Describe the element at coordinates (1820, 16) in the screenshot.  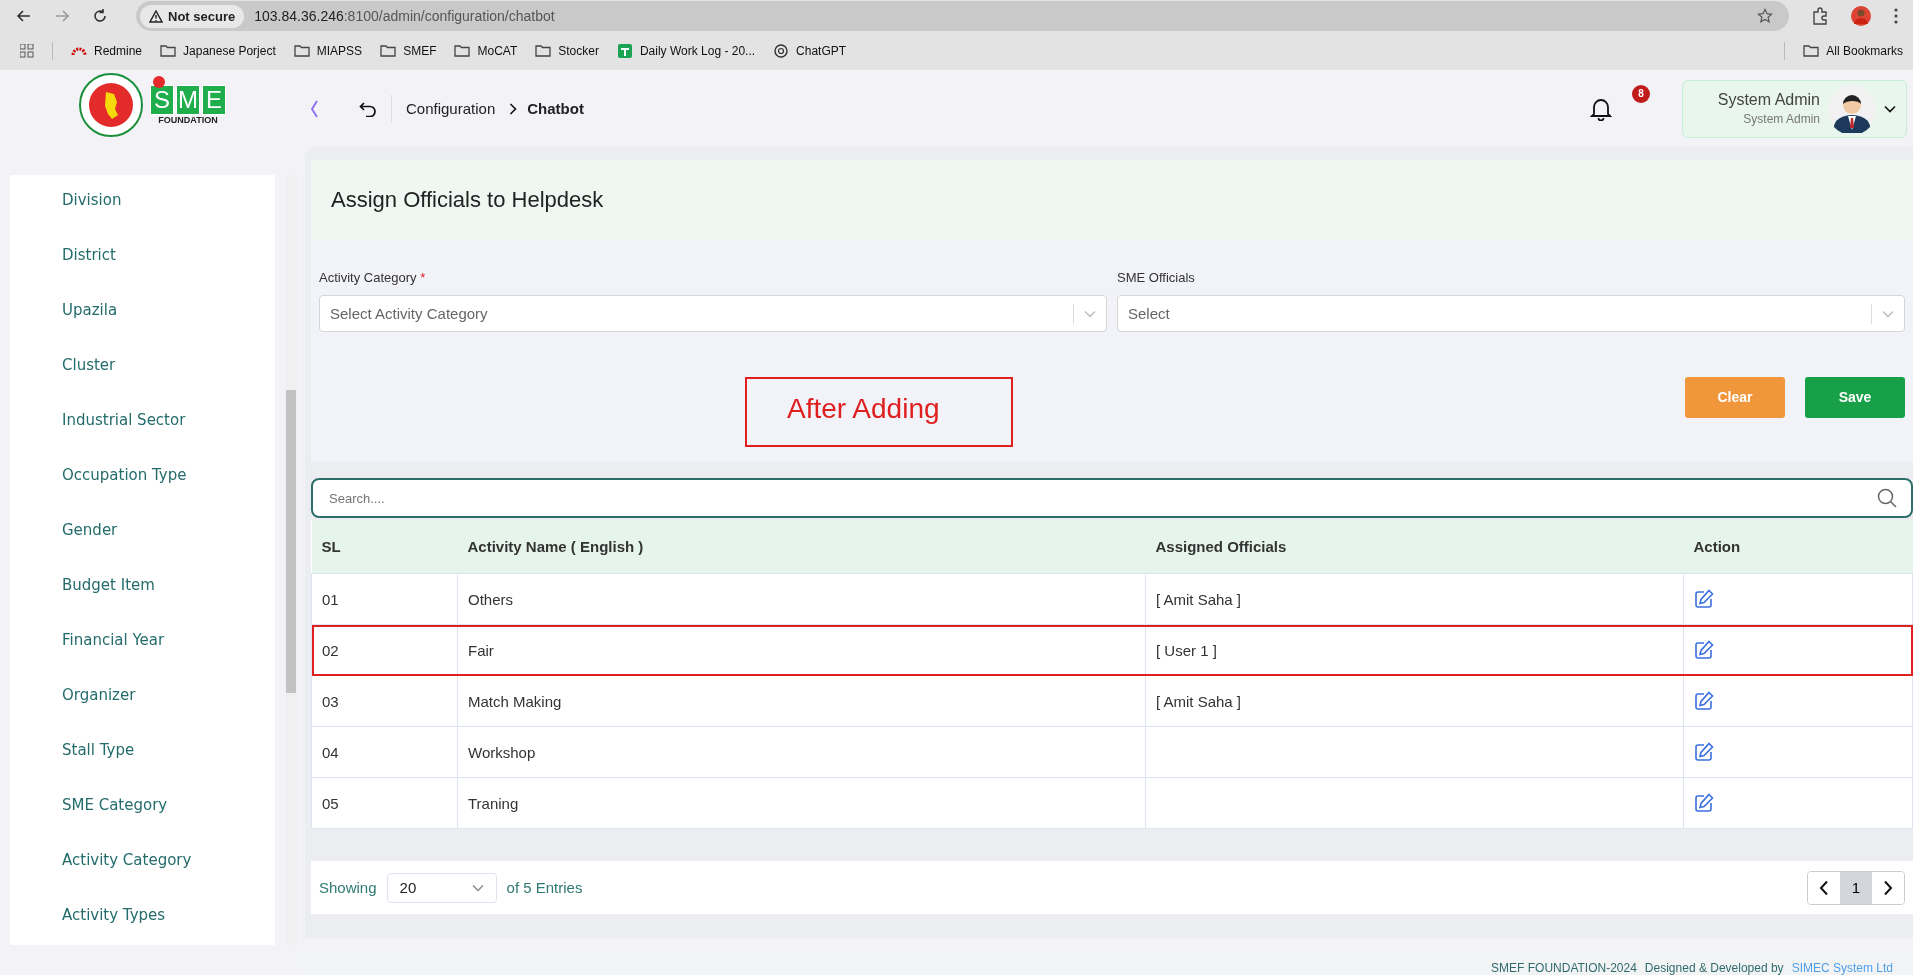
I see `extensions-icon` at that location.